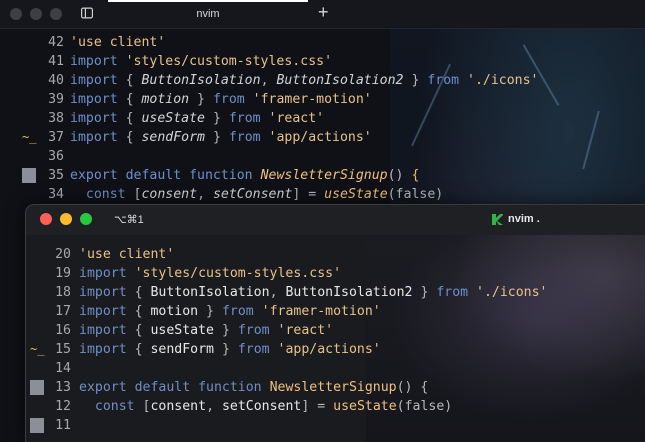 The width and height of the screenshot is (645, 442). Describe the element at coordinates (174, 311) in the screenshot. I see `code-token: motion` at that location.